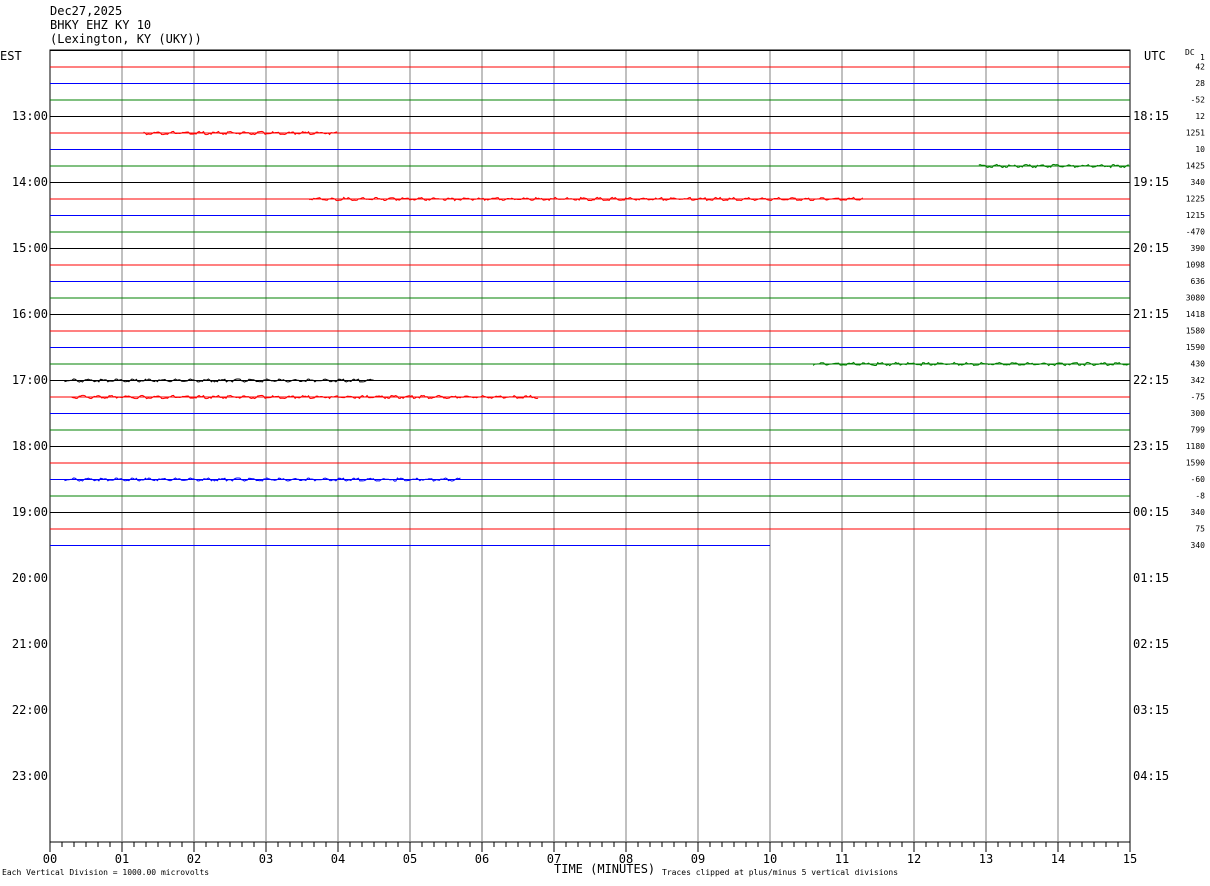 The height and width of the screenshot is (886, 1210). Describe the element at coordinates (698, 859) in the screenshot. I see `x-tick-label: 09` at that location.